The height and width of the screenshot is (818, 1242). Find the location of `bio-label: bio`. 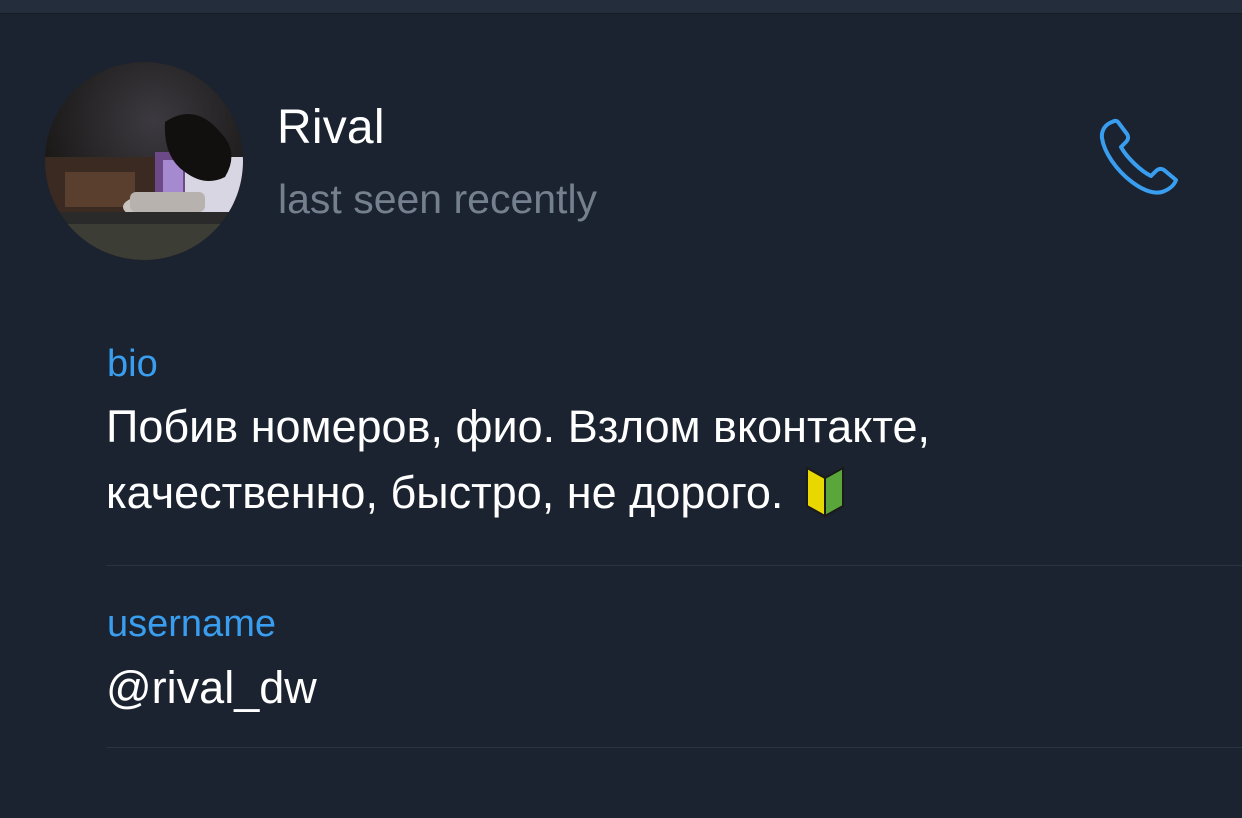

bio-label: bio is located at coordinates (132, 364).